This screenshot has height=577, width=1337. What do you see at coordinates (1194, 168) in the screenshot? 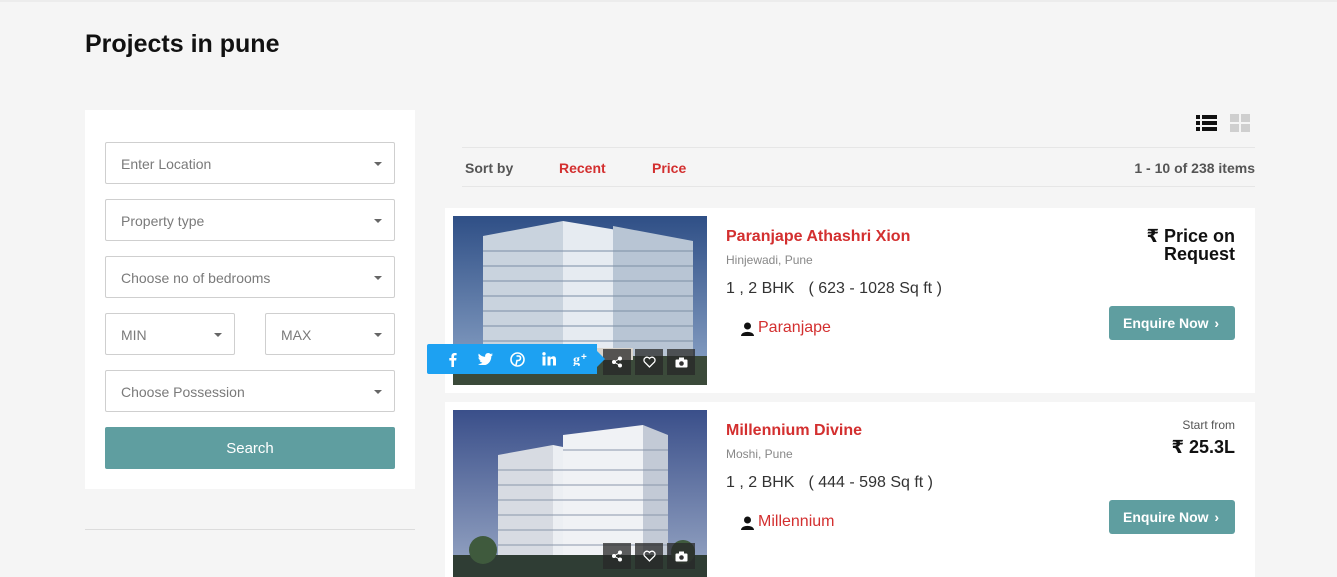
I see `items-count: 1 - 10 of 238 items` at bounding box center [1194, 168].